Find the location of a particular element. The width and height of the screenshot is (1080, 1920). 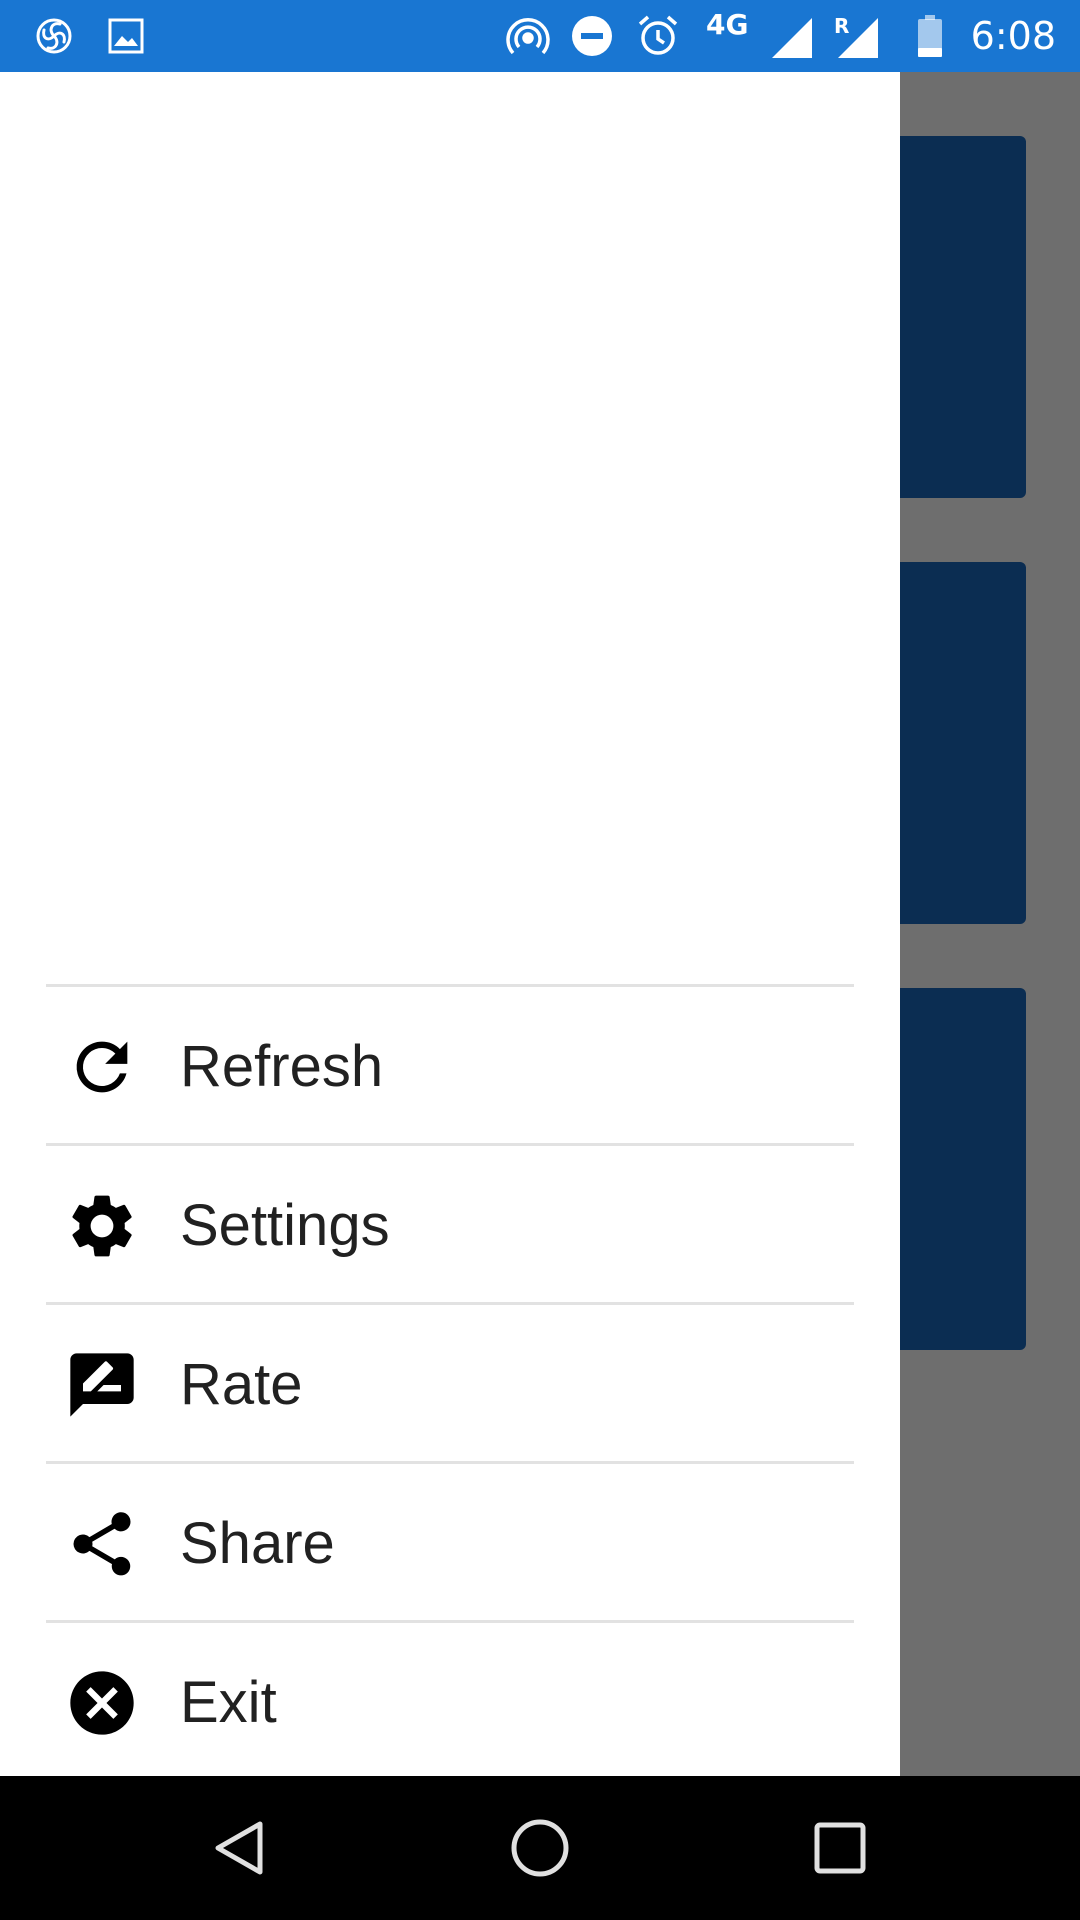

network-type: 4G is located at coordinates (727, 24).